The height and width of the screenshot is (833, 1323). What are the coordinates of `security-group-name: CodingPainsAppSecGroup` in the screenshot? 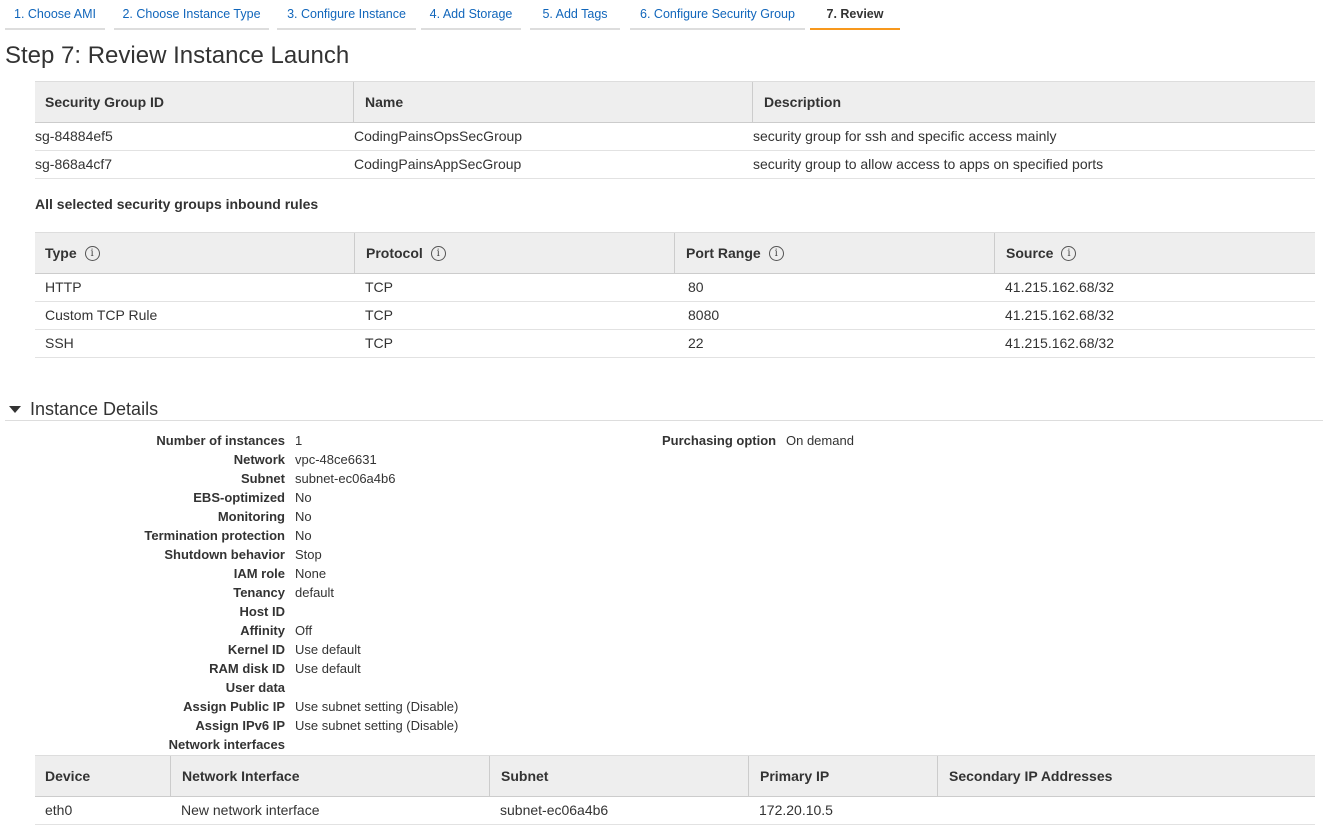 It's located at (438, 164).